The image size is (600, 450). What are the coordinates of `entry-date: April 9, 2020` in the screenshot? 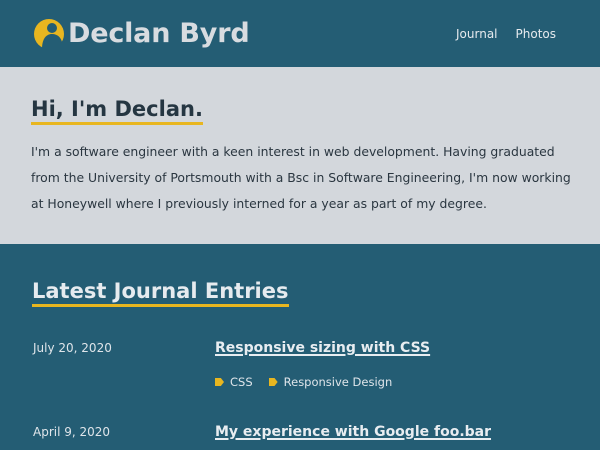 It's located at (72, 432).